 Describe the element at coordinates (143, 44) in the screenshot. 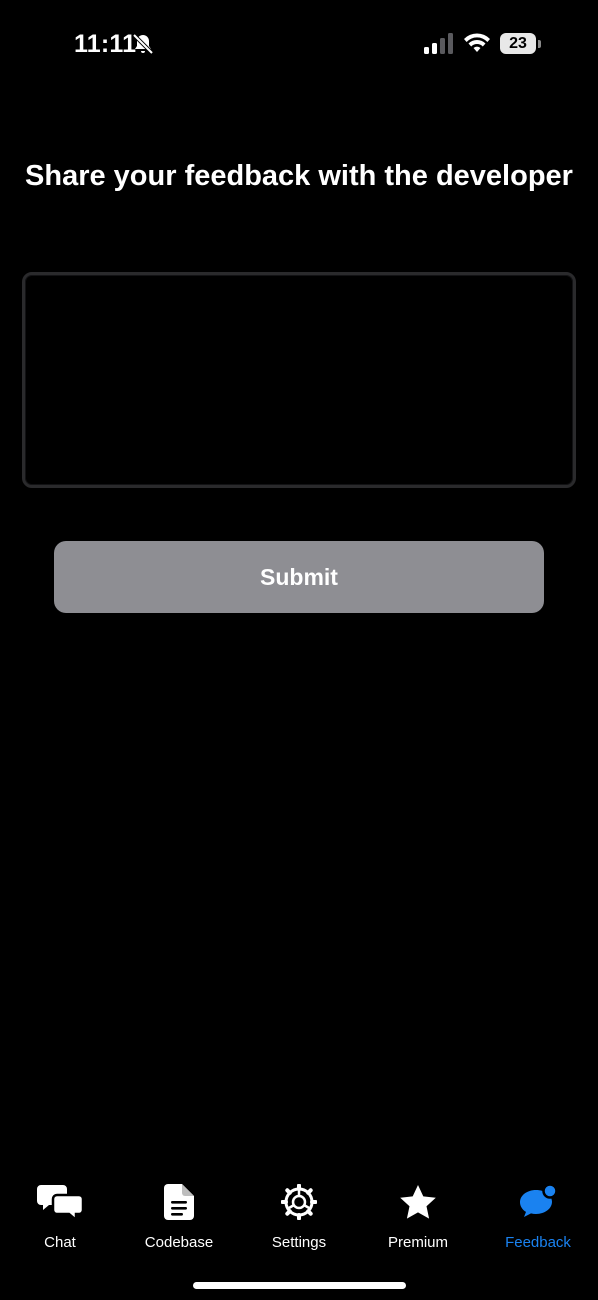

I see `bell-off-icon` at that location.